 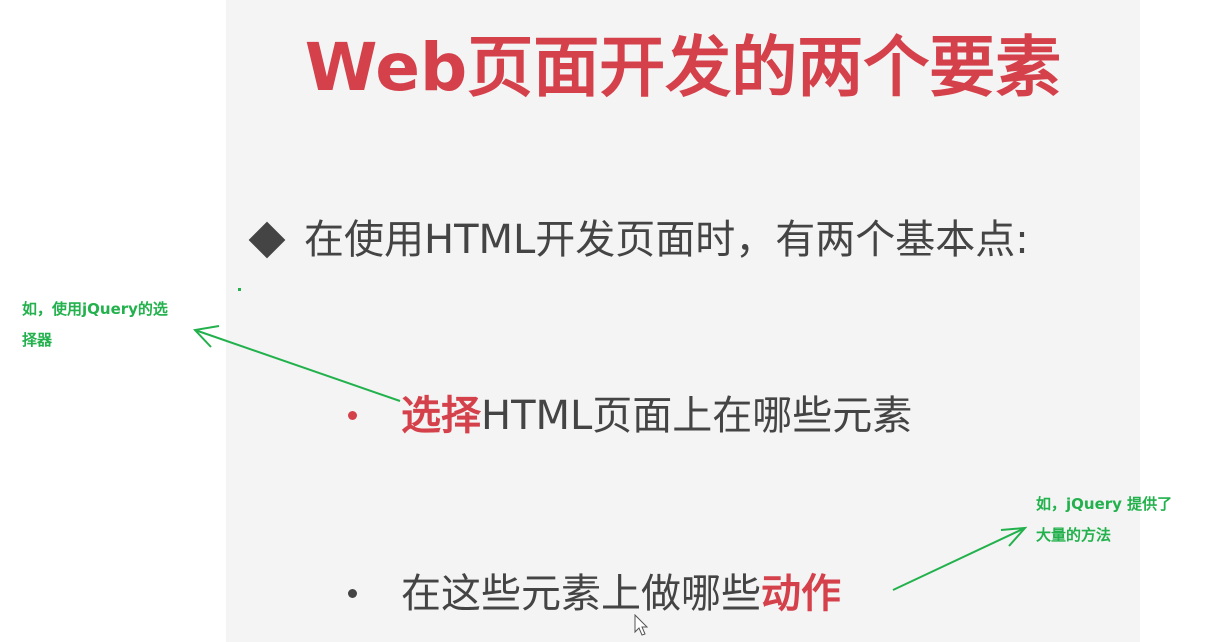 What do you see at coordinates (641, 625) in the screenshot?
I see `cursor-icon` at bounding box center [641, 625].